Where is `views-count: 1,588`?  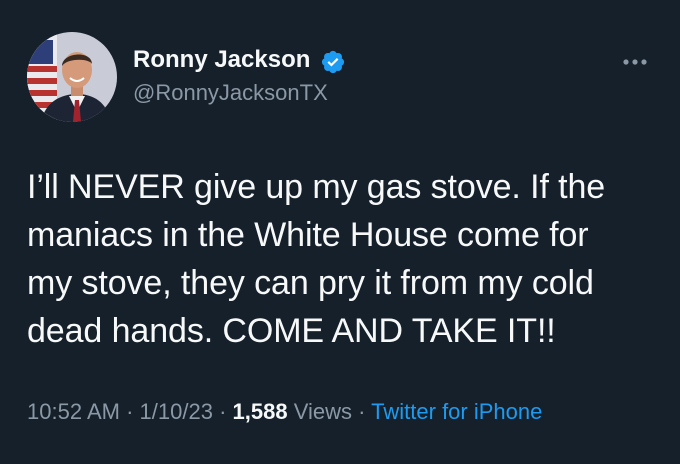
views-count: 1,588 is located at coordinates (260, 411).